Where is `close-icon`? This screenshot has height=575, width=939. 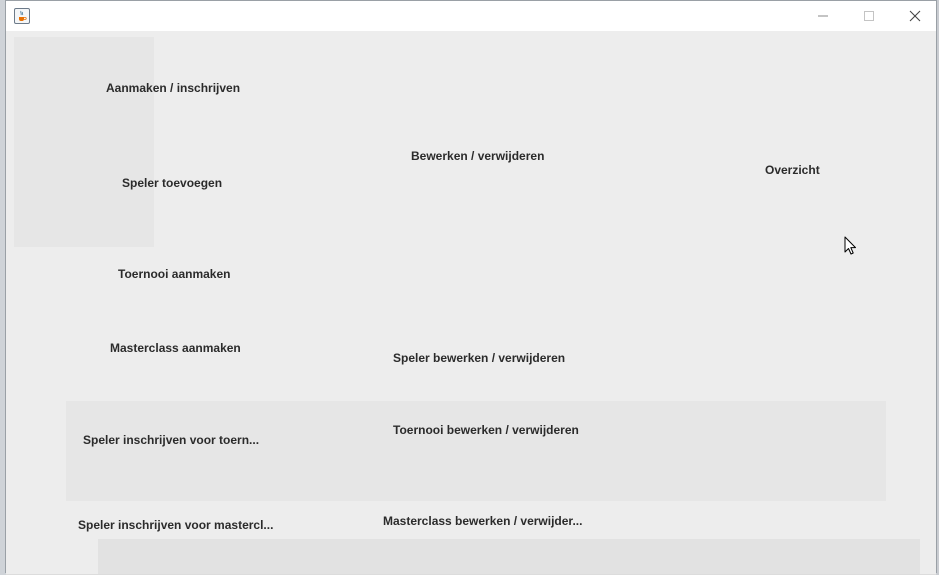 close-icon is located at coordinates (915, 16).